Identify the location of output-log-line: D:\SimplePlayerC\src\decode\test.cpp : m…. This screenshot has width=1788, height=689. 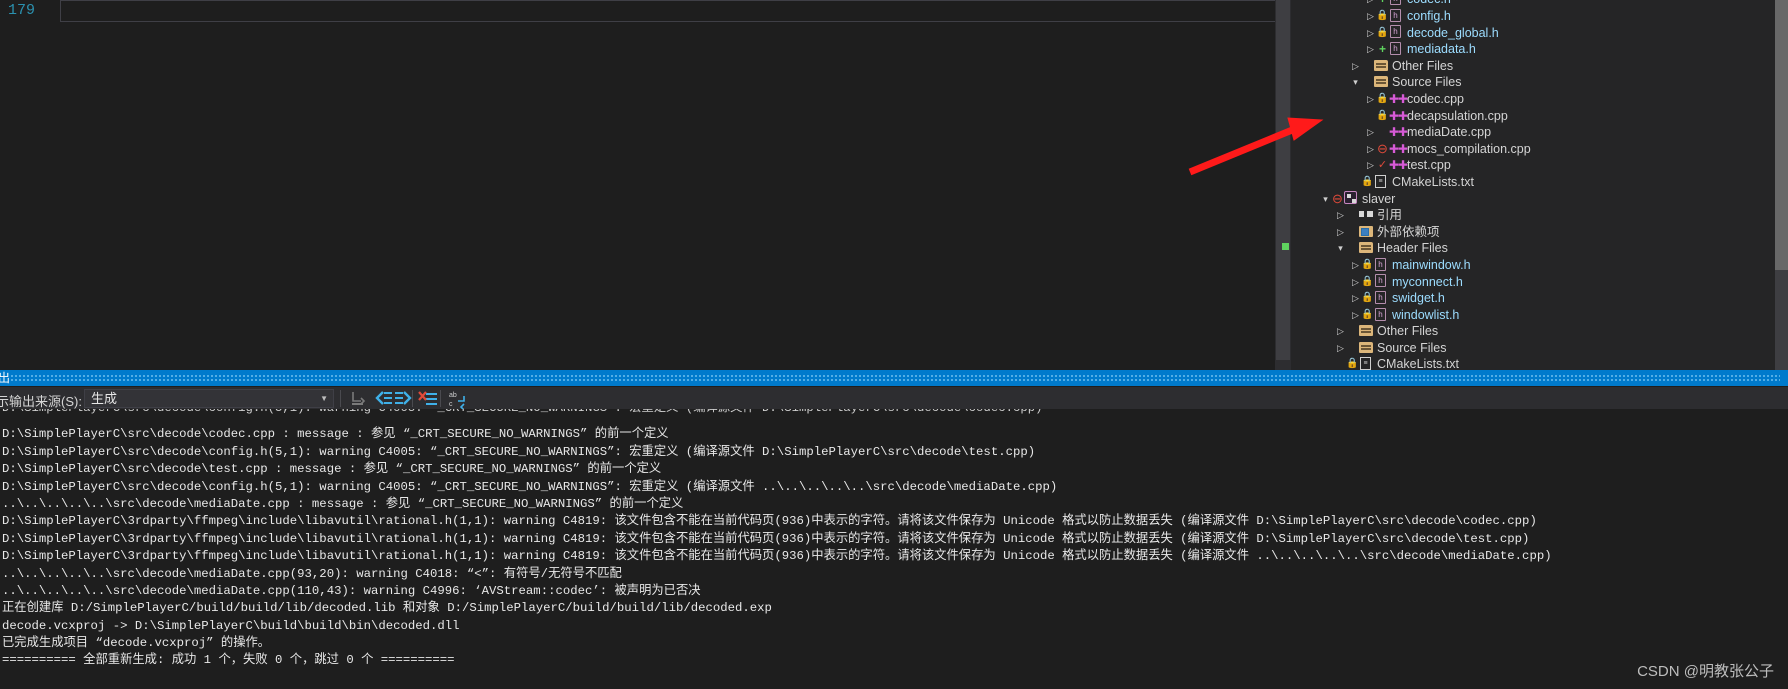
(332, 469).